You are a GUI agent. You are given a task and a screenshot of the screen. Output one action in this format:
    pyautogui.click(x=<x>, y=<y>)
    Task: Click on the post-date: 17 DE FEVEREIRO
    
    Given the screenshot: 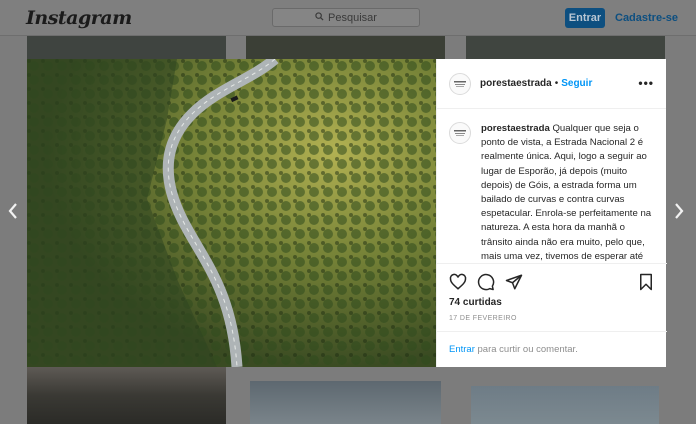 What is the action you would take?
    pyautogui.click(x=483, y=318)
    